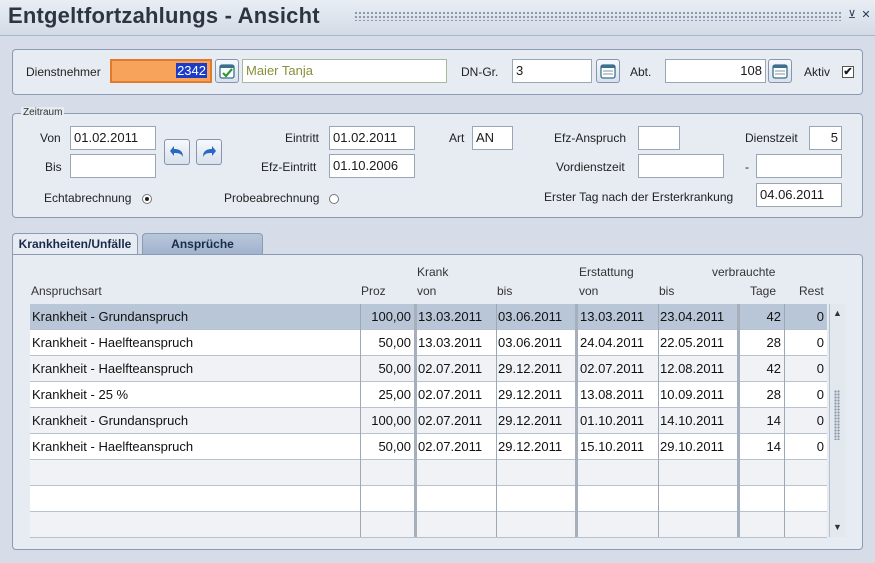 The height and width of the screenshot is (563, 875). What do you see at coordinates (88, 198) in the screenshot?
I see `echtabrechnung-label: Echtabrechnung` at bounding box center [88, 198].